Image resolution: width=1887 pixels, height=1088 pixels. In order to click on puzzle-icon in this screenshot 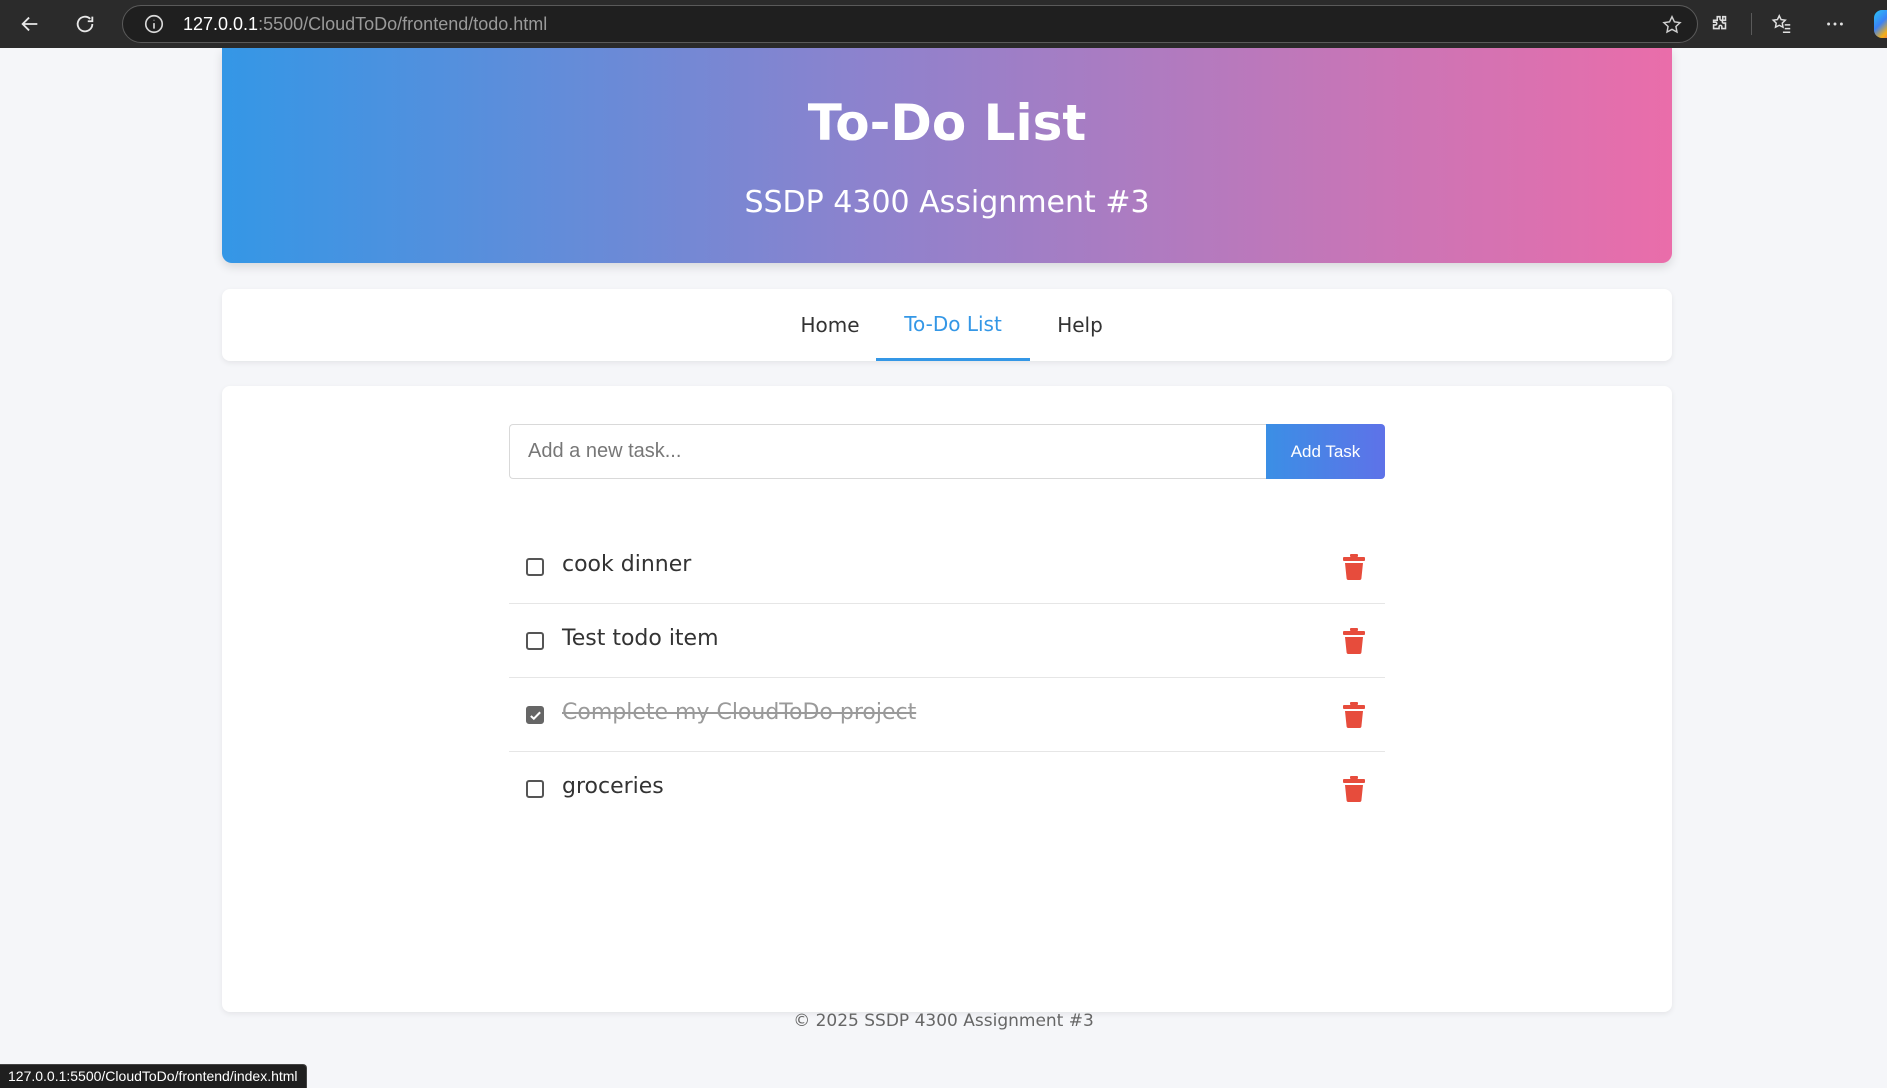, I will do `click(1719, 22)`.